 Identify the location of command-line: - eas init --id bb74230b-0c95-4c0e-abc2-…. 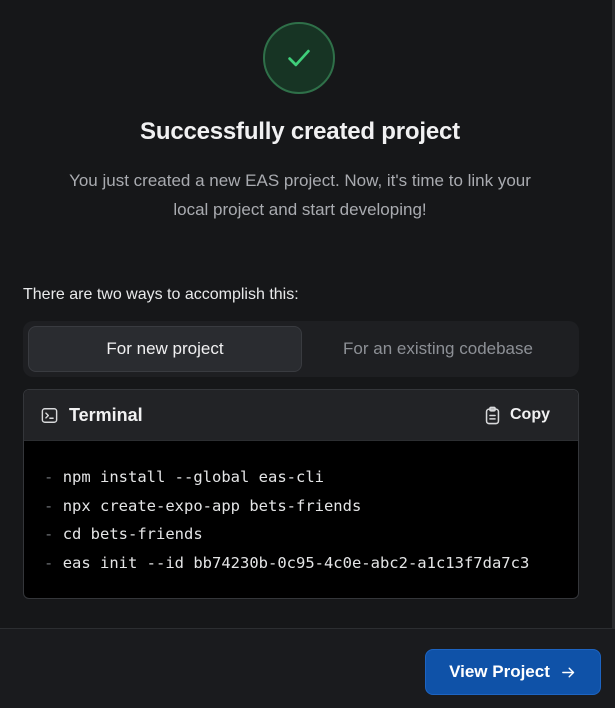
(311, 563).